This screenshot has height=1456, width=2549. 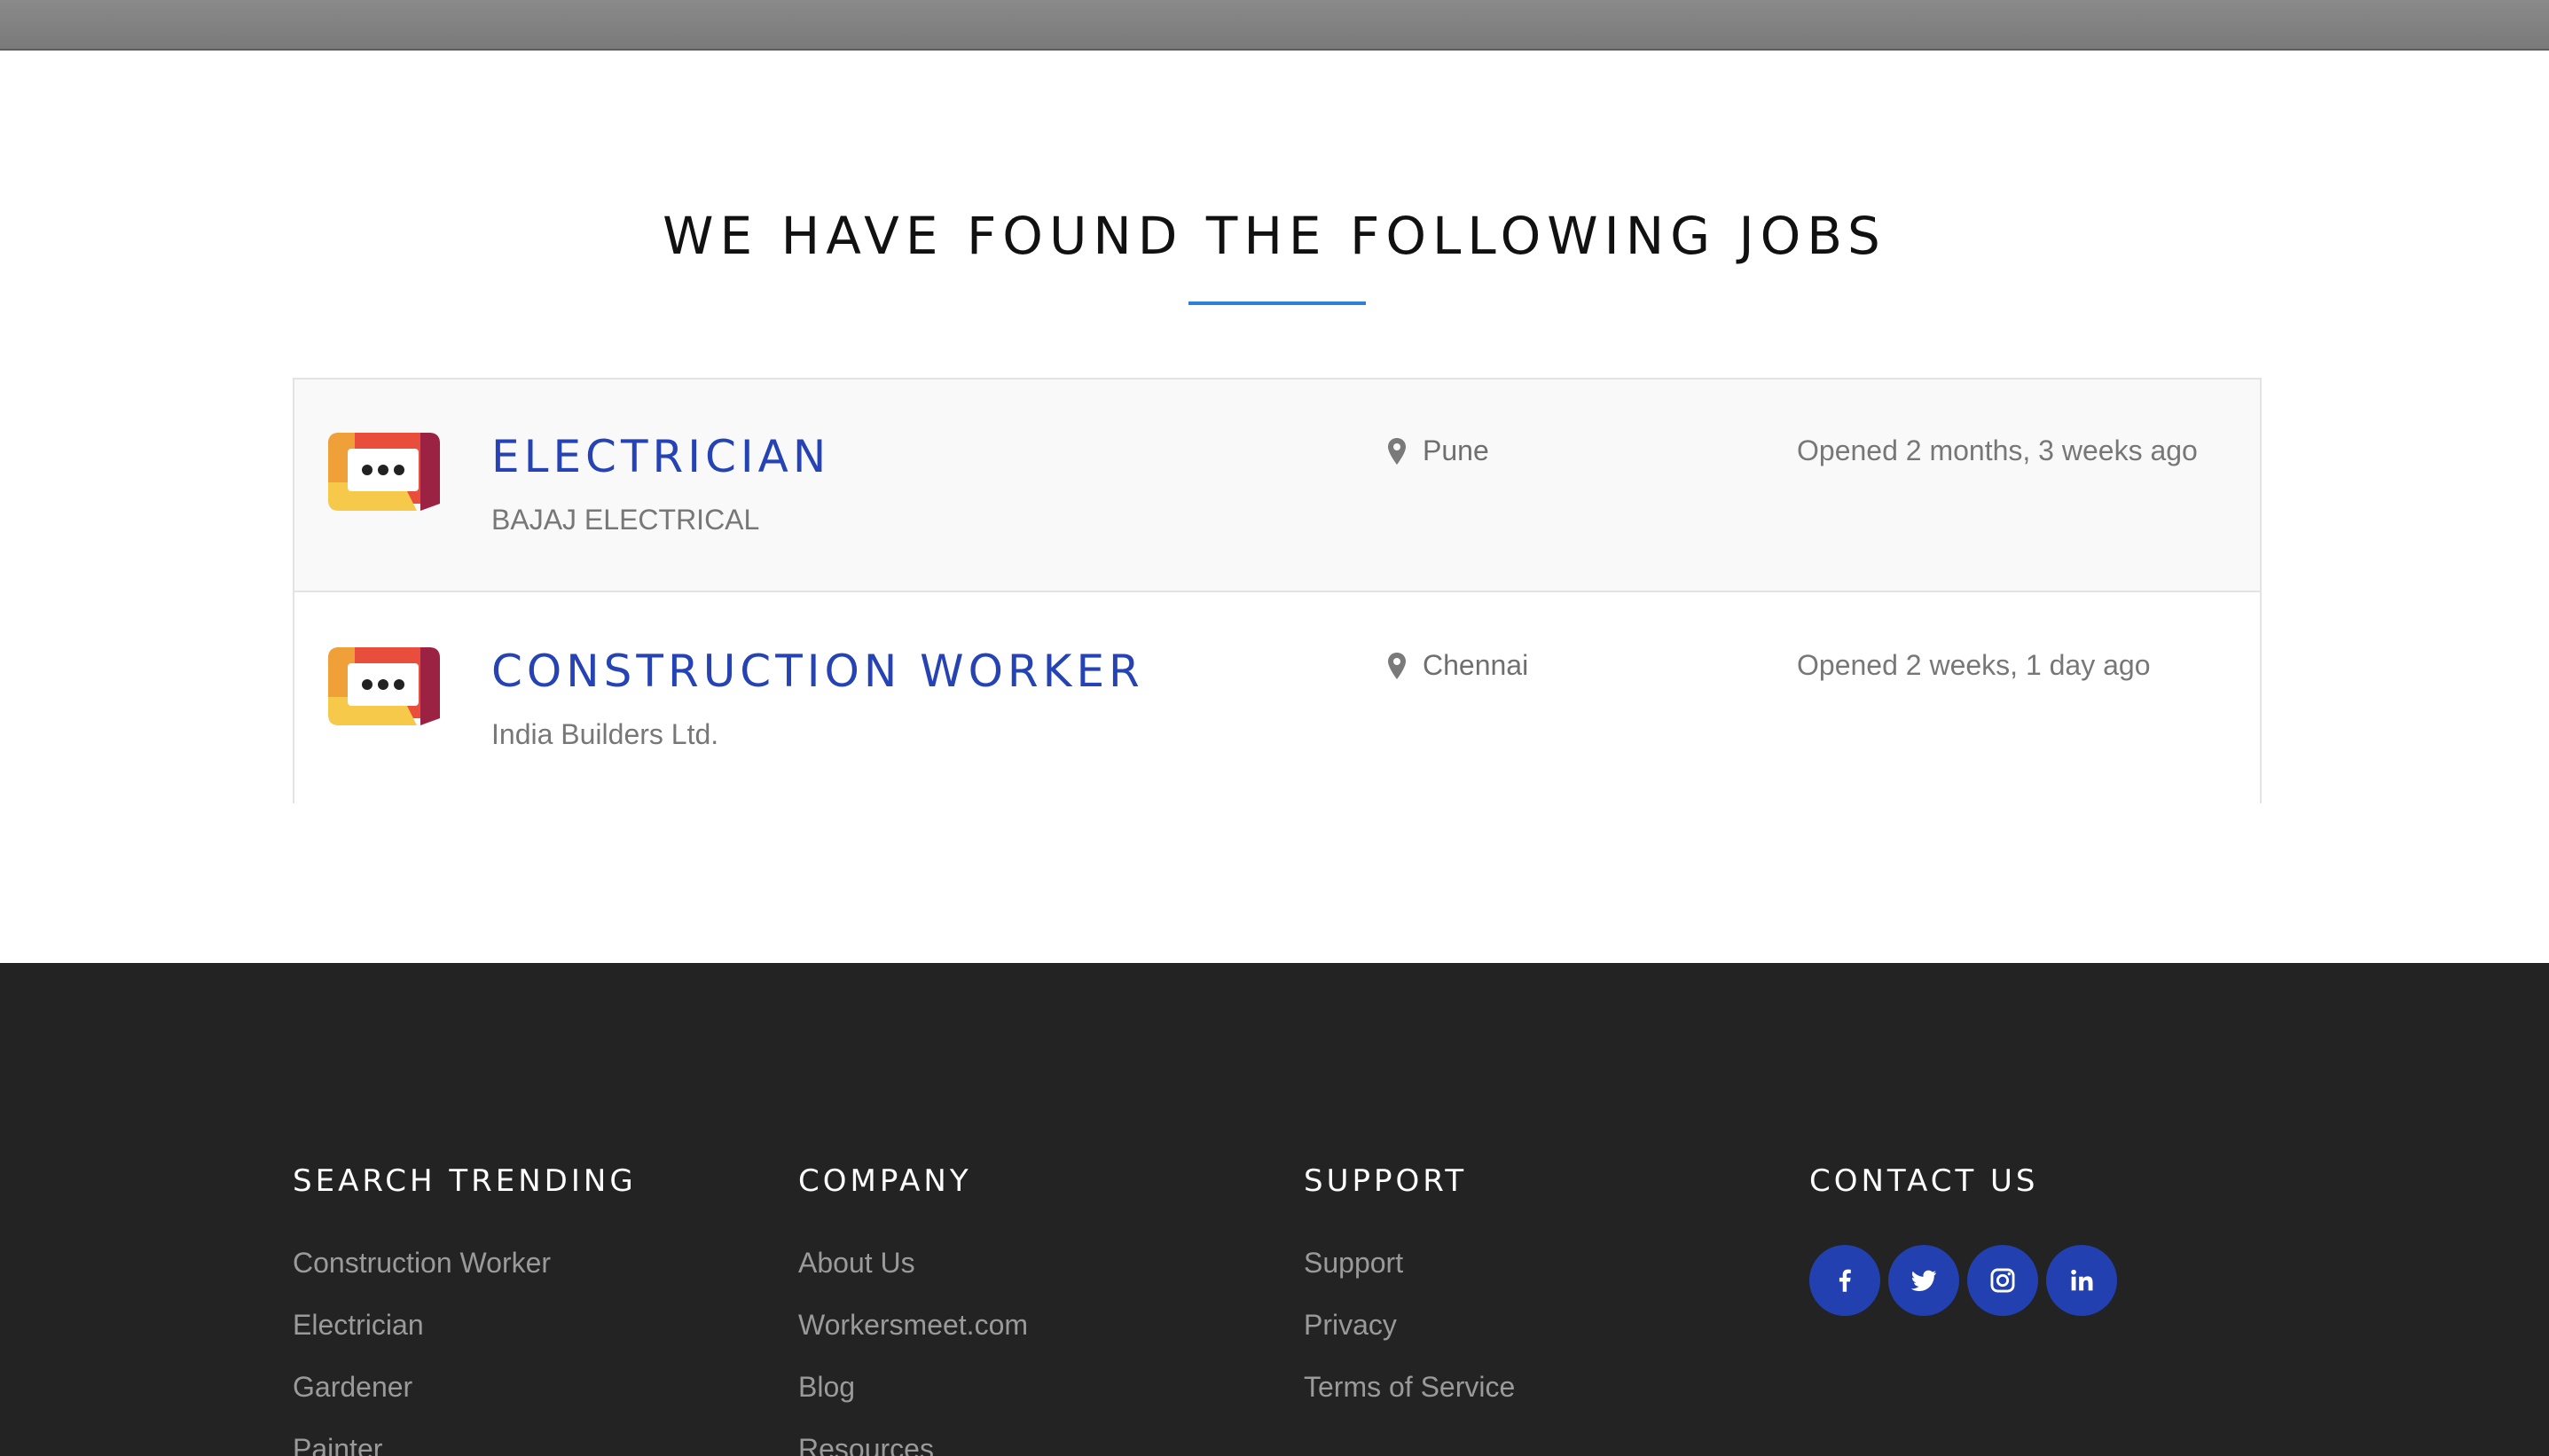 What do you see at coordinates (1277, 303) in the screenshot?
I see `title-underline` at bounding box center [1277, 303].